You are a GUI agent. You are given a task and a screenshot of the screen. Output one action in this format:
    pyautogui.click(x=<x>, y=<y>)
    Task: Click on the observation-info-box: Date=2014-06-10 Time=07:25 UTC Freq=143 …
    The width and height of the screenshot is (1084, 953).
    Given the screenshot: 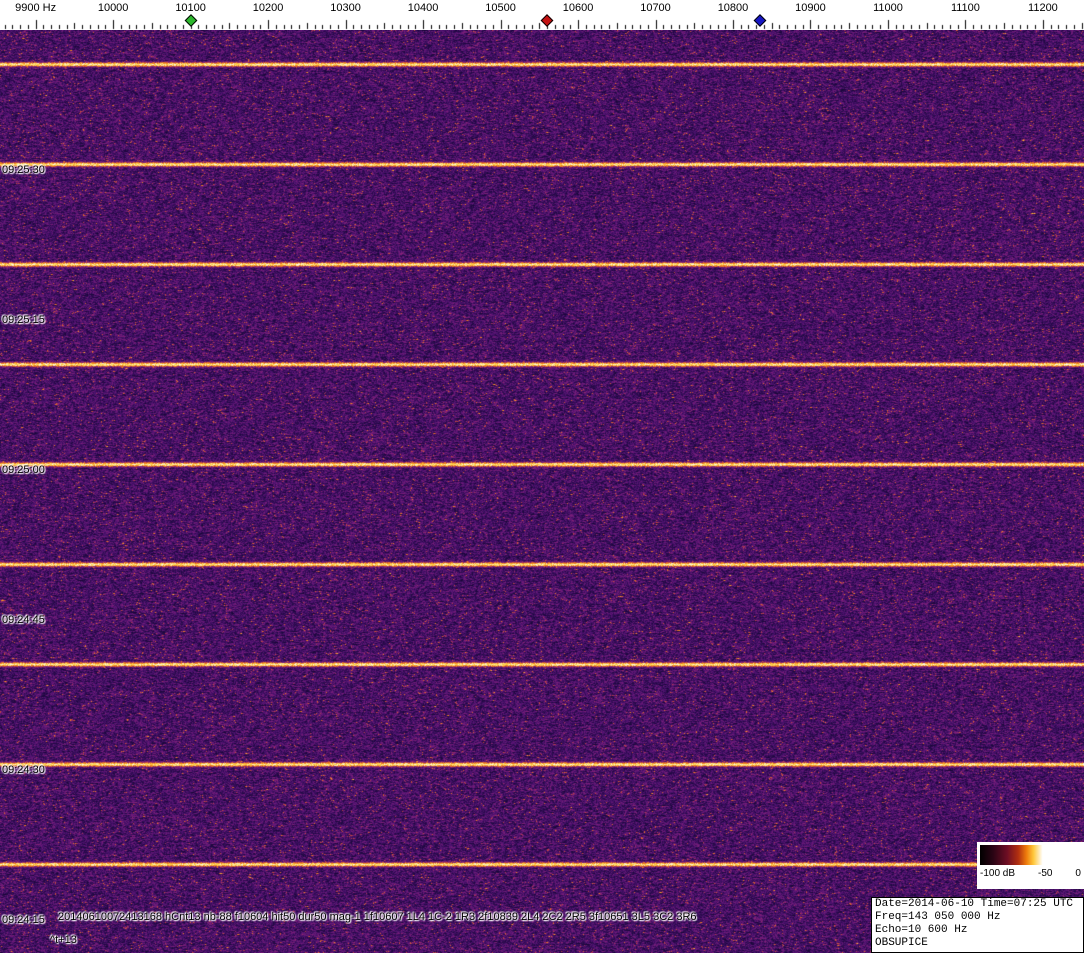 What is the action you would take?
    pyautogui.click(x=977, y=925)
    